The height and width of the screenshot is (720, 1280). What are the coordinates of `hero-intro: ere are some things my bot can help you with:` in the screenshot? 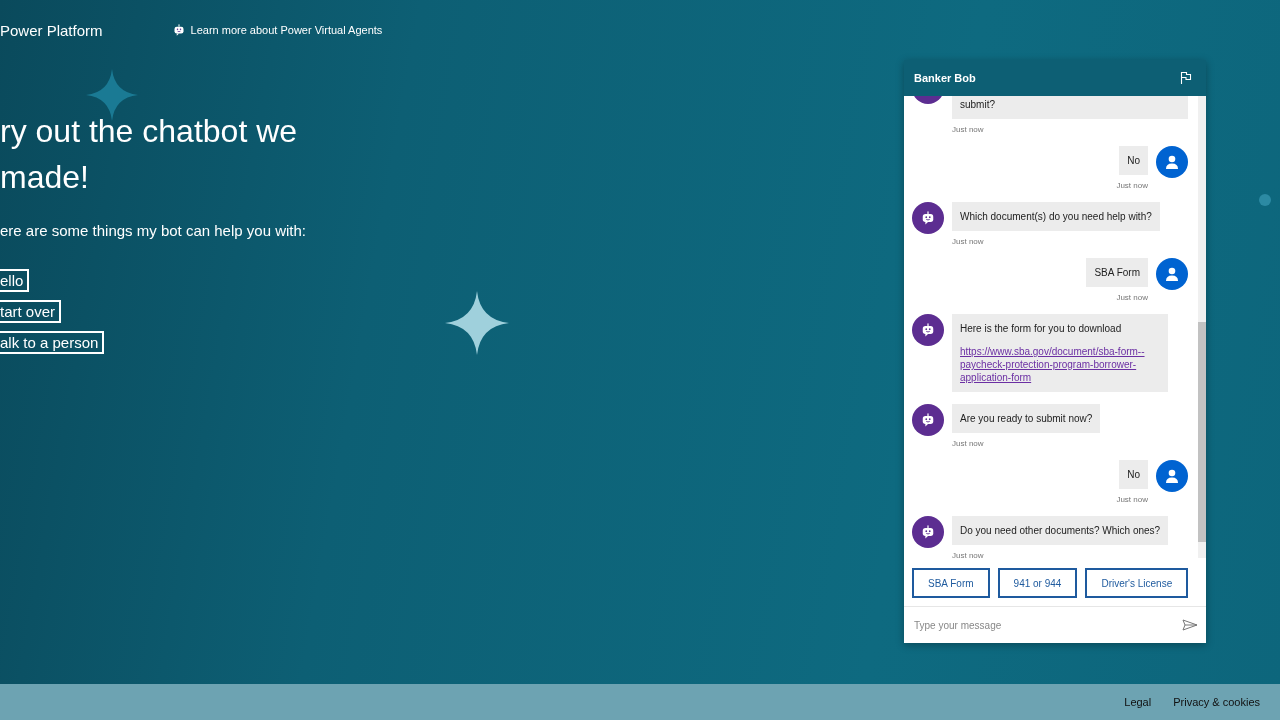 It's located at (153, 230).